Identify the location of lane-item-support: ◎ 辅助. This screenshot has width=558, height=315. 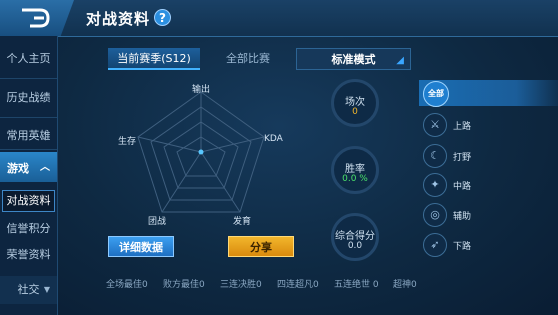
(488, 215).